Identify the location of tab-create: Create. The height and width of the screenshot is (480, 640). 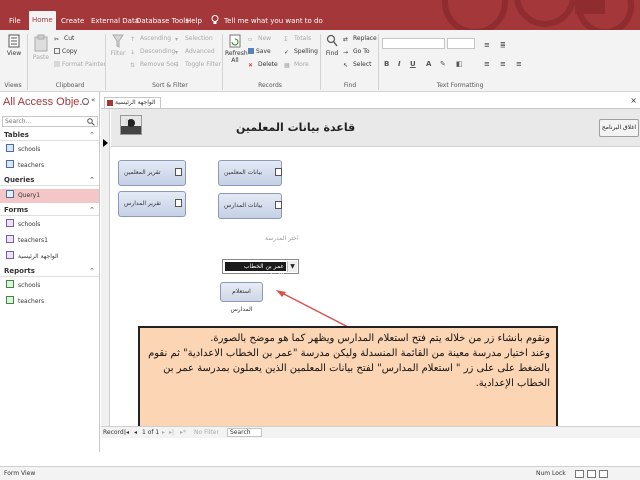
(72, 21).